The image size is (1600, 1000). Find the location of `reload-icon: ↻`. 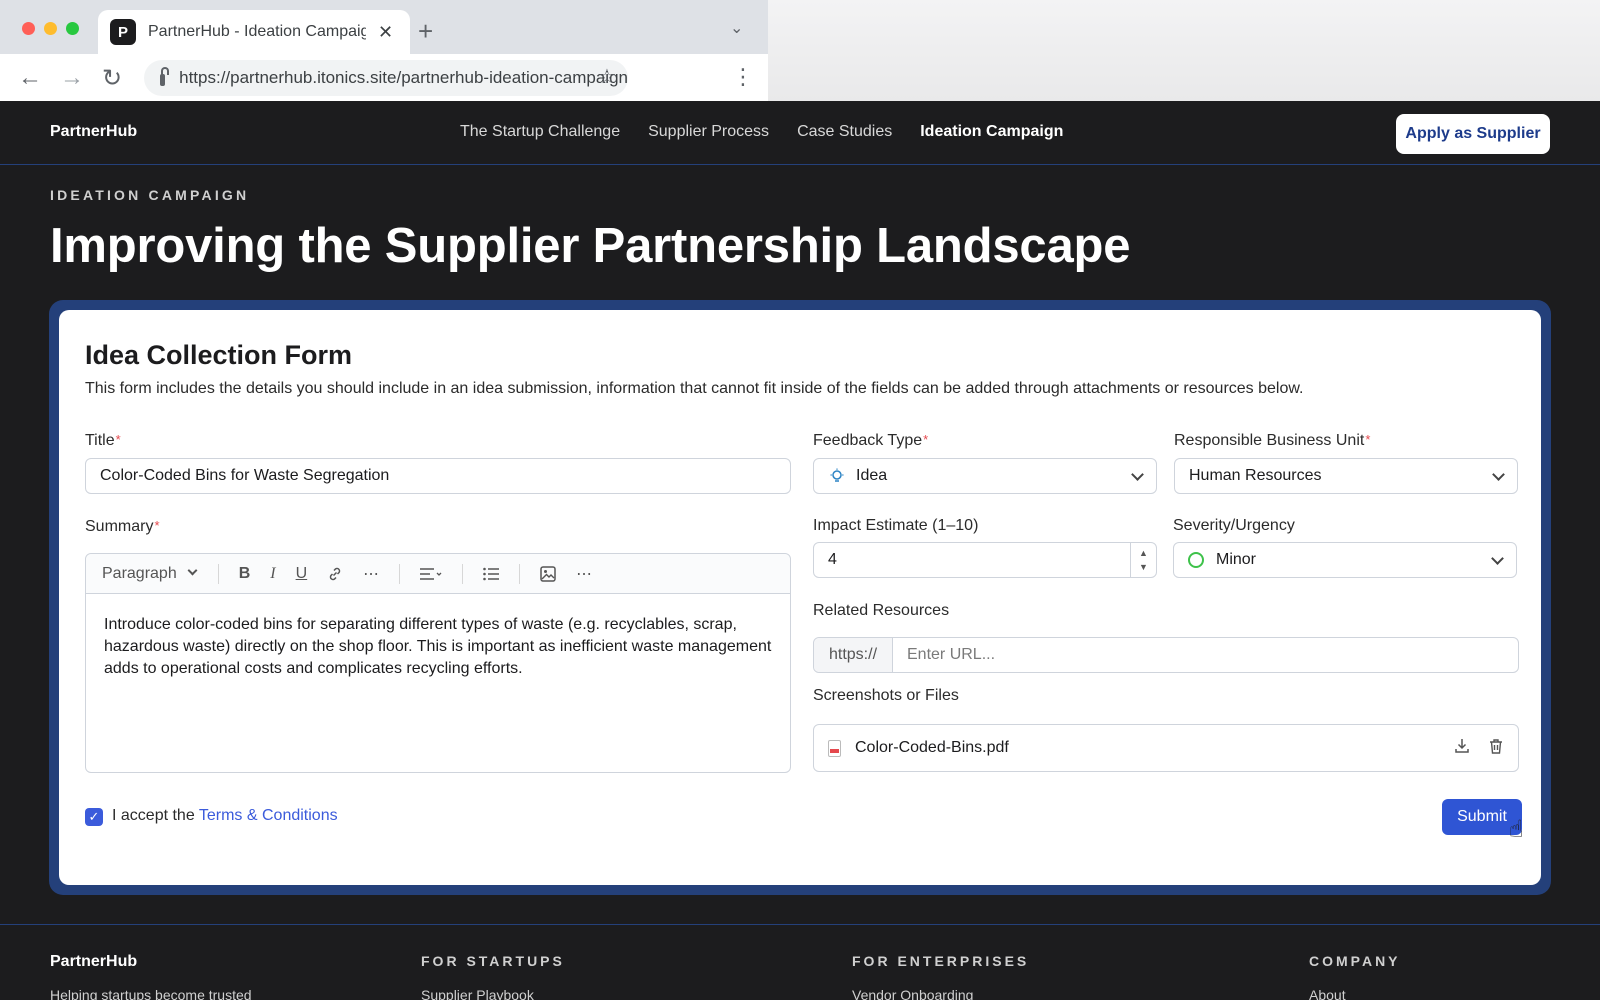

reload-icon: ↻ is located at coordinates (112, 78).